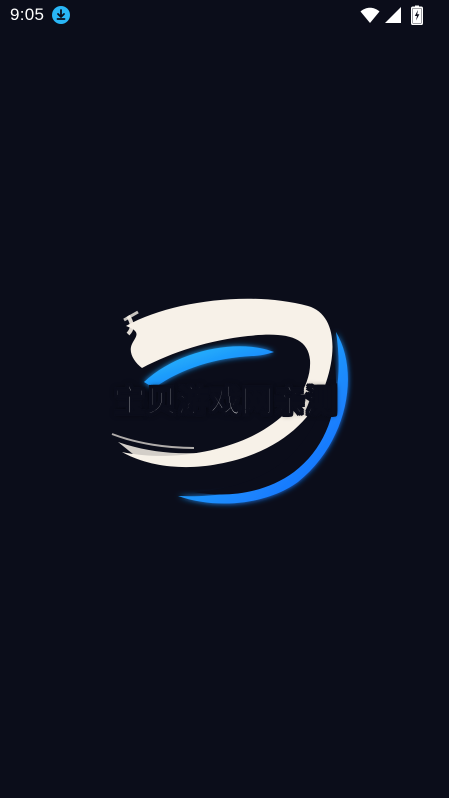  What do you see at coordinates (393, 15) in the screenshot?
I see `signal-icon` at bounding box center [393, 15].